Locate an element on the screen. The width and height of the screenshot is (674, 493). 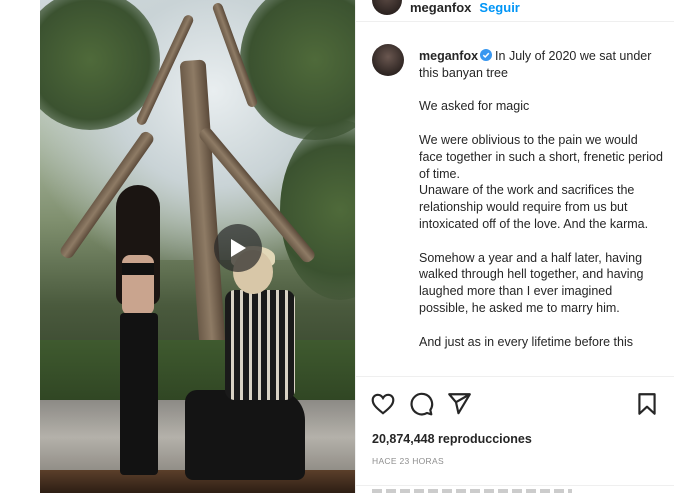
play-icon is located at coordinates (238, 248).